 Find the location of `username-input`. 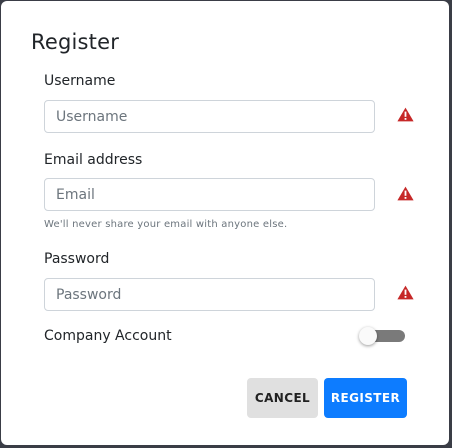

username-input is located at coordinates (209, 116).